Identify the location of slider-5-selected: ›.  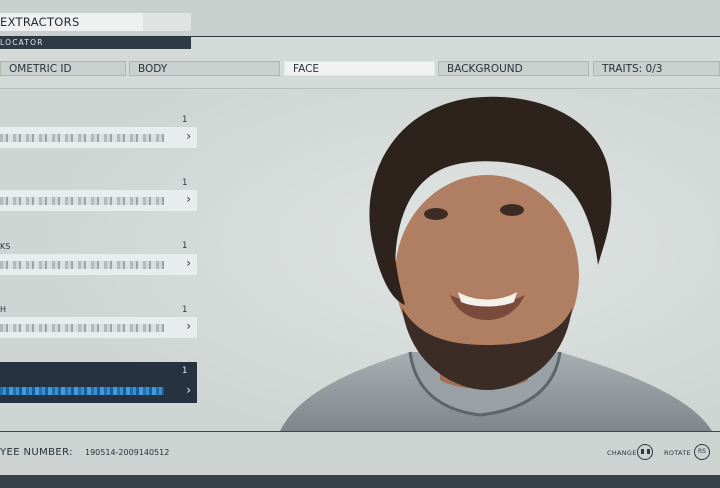
(98, 391).